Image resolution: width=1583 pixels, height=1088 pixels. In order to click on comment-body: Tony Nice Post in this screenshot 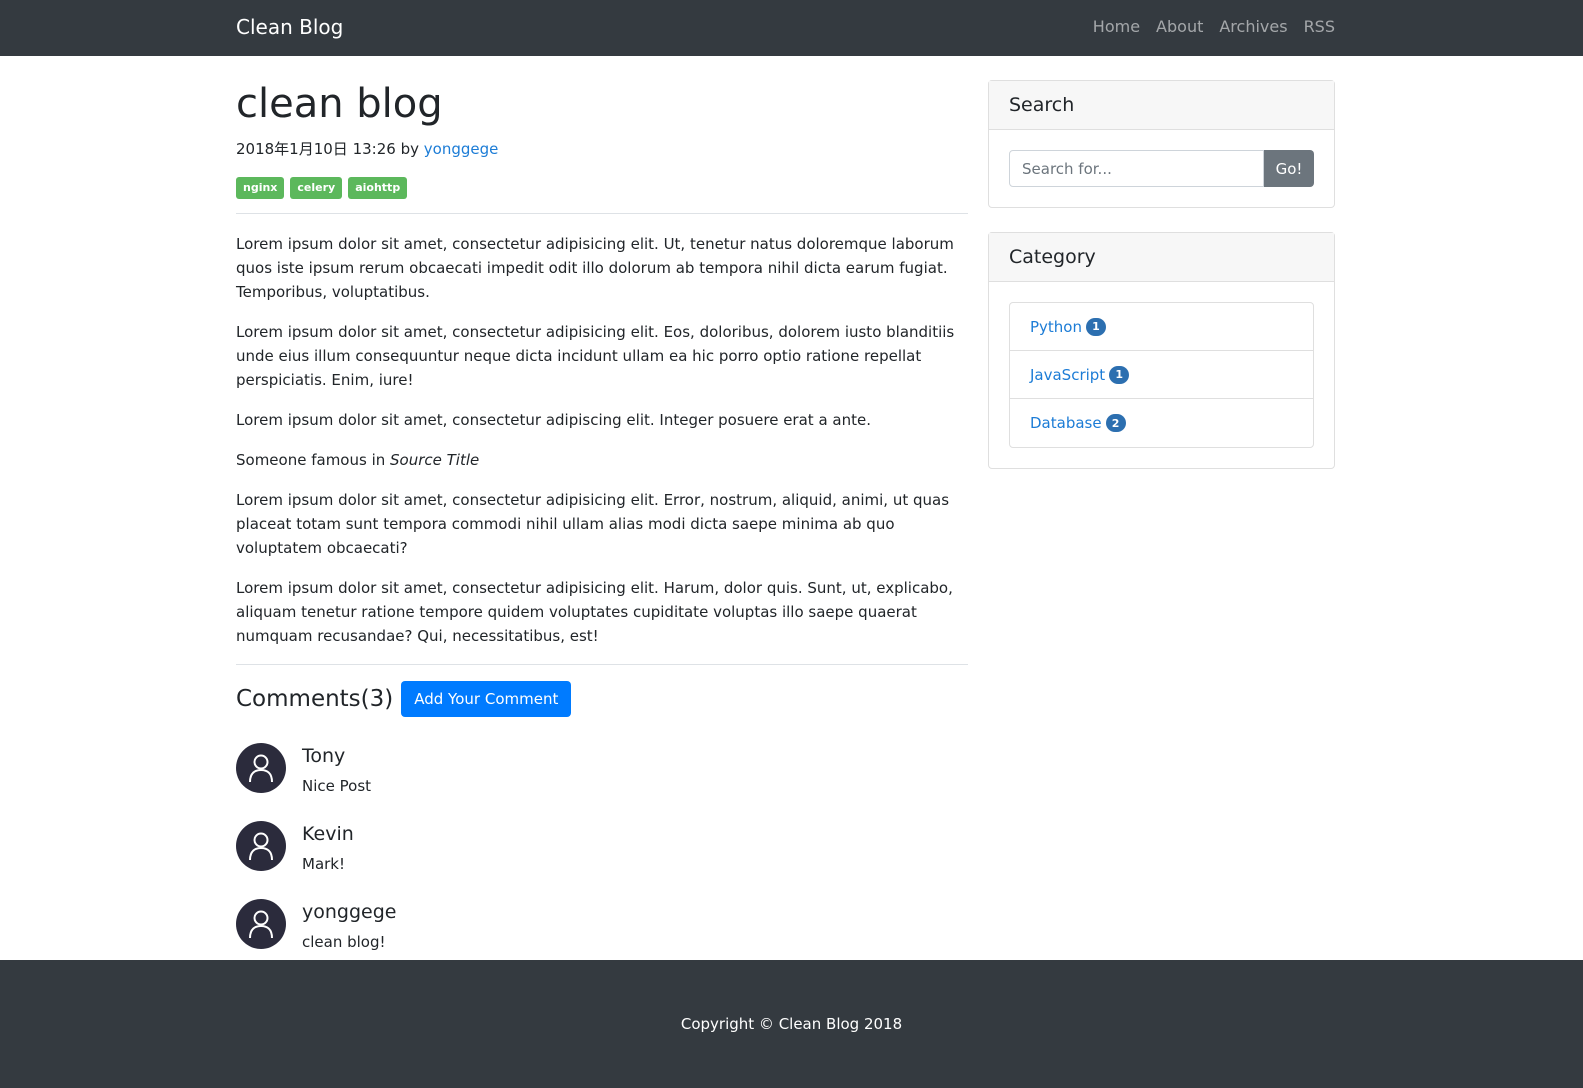, I will do `click(336, 769)`.